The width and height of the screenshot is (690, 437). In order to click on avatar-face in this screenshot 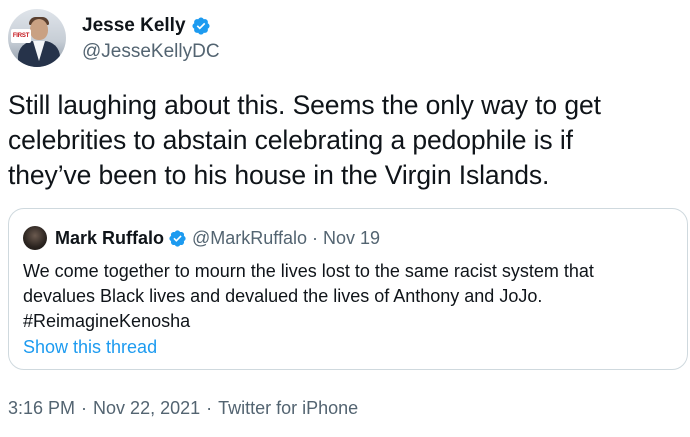, I will do `click(39, 29)`.